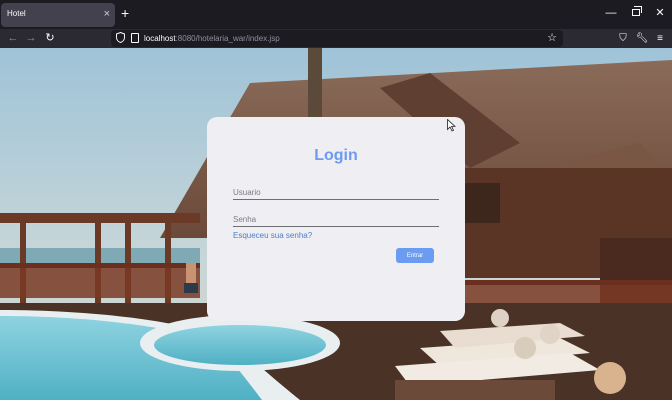 This screenshot has width=672, height=400. I want to click on username-input, so click(336, 192).